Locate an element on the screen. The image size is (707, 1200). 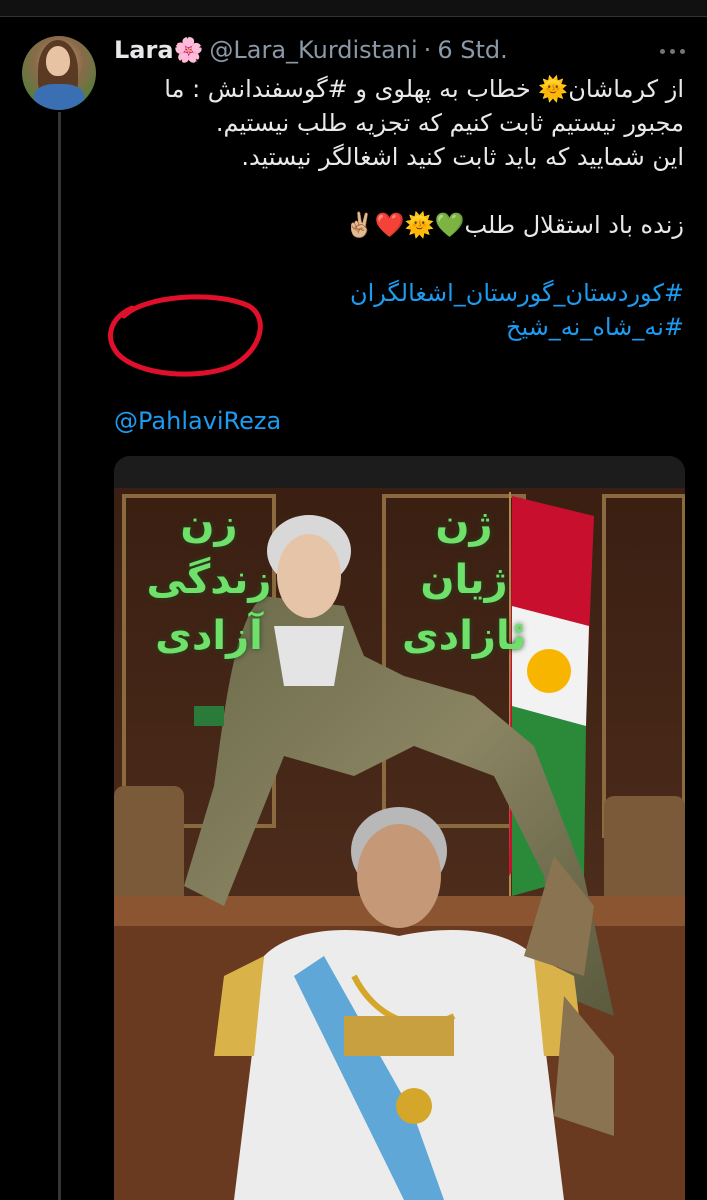
tweet-header: Lara🌸 @Lara_Kurdistani · 6 Std. is located at coordinates (311, 50).